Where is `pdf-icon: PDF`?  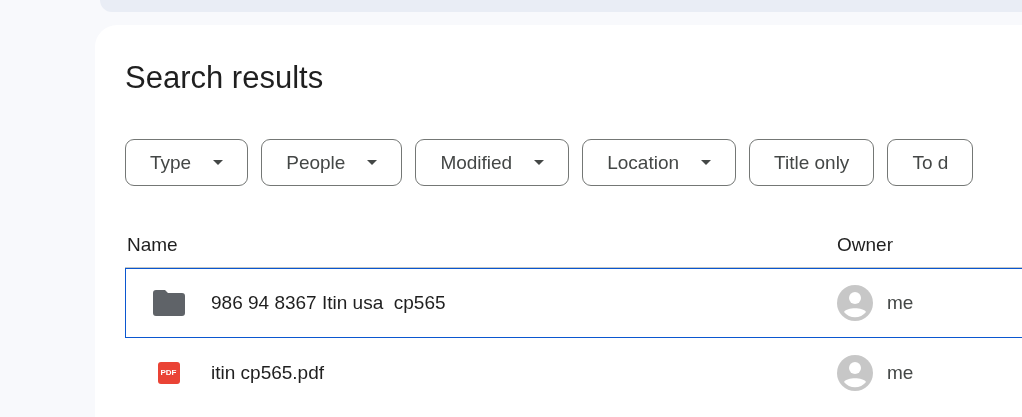 pdf-icon: PDF is located at coordinates (168, 373).